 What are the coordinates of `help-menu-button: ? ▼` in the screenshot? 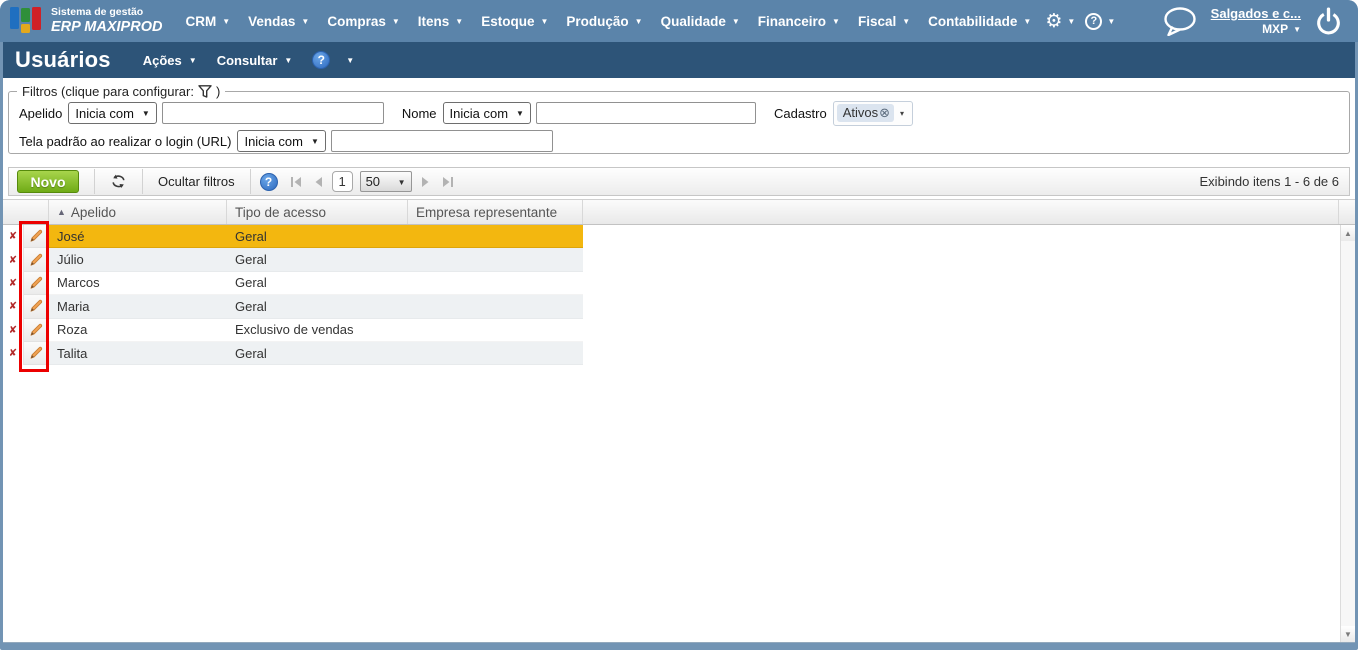 It's located at (1100, 21).